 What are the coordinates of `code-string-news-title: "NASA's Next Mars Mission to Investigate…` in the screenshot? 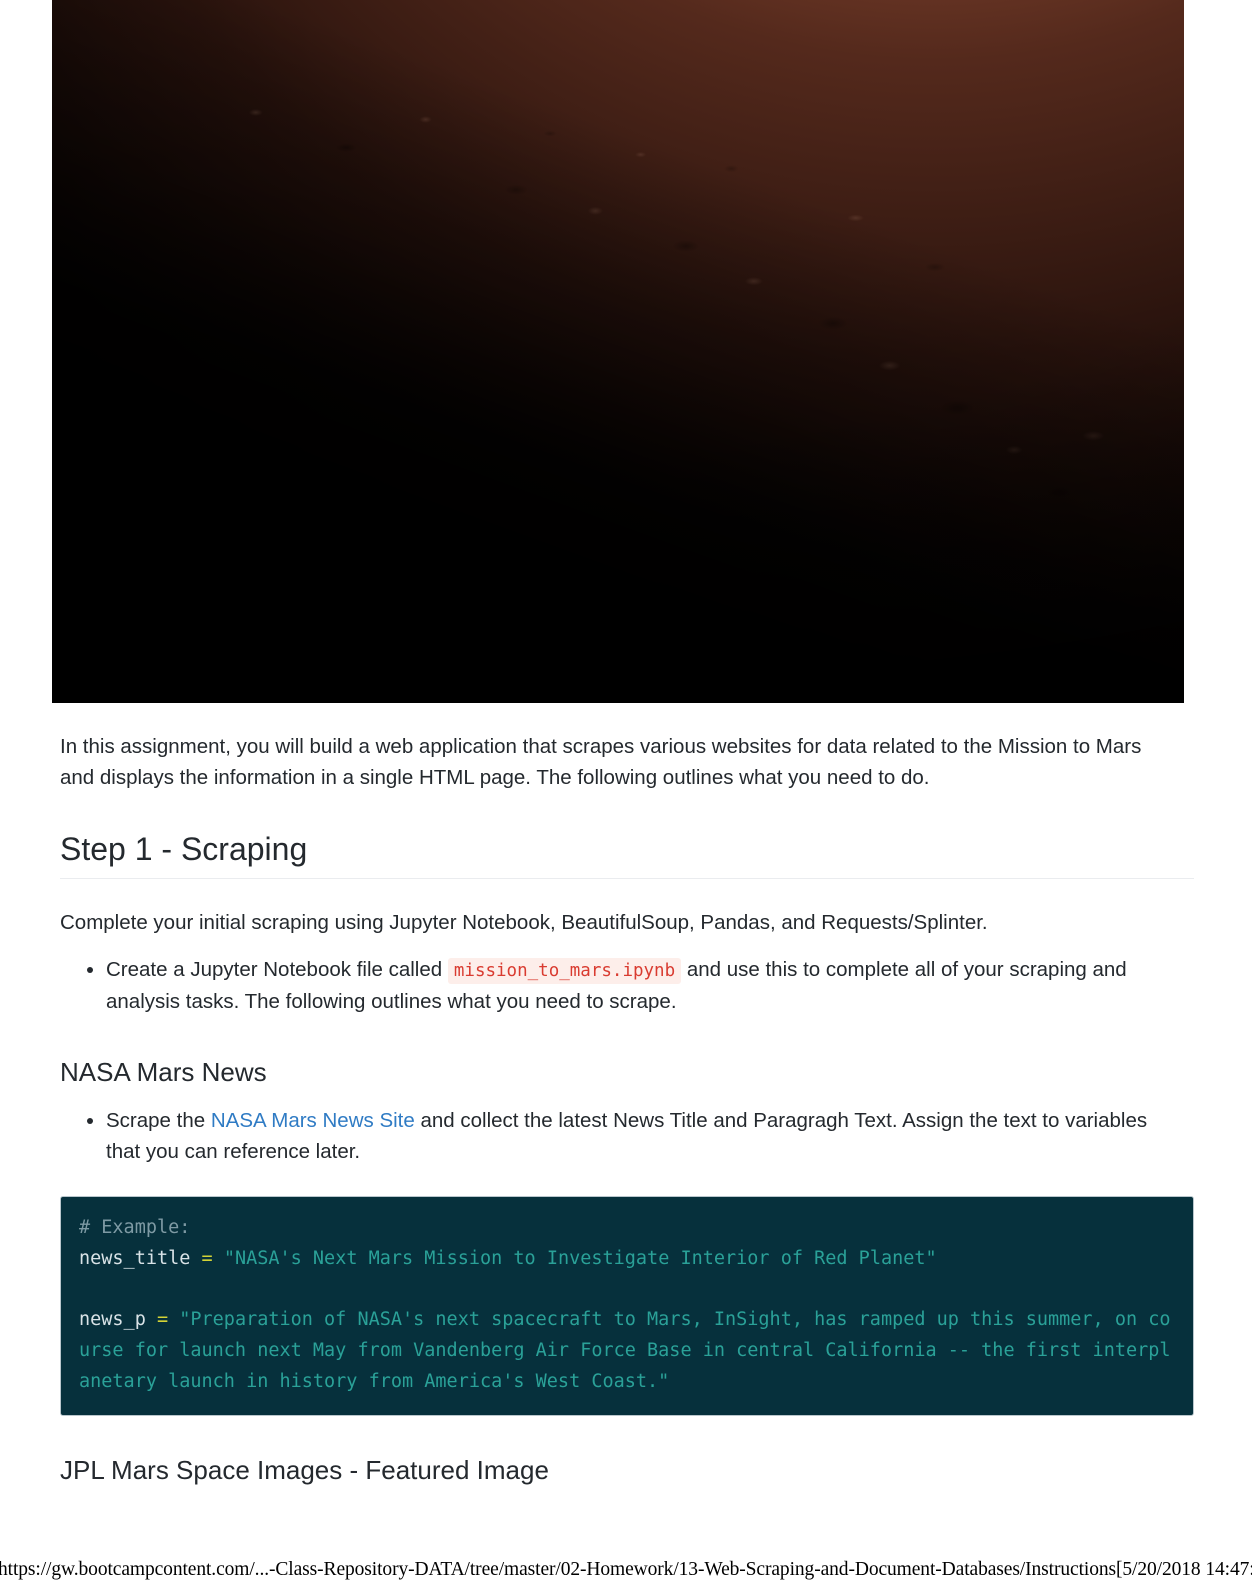 It's located at (580, 1258).